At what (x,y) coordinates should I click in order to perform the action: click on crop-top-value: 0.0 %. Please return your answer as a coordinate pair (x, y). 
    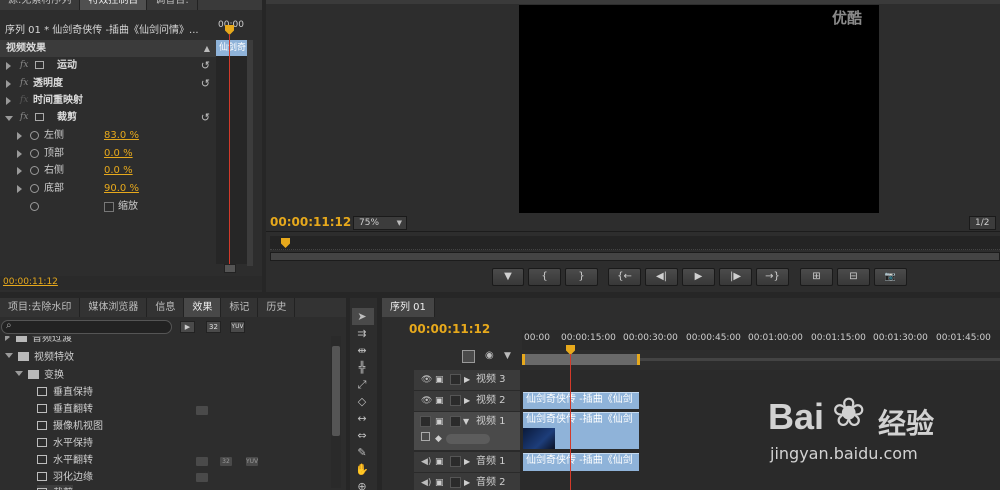
    Looking at the image, I should click on (118, 153).